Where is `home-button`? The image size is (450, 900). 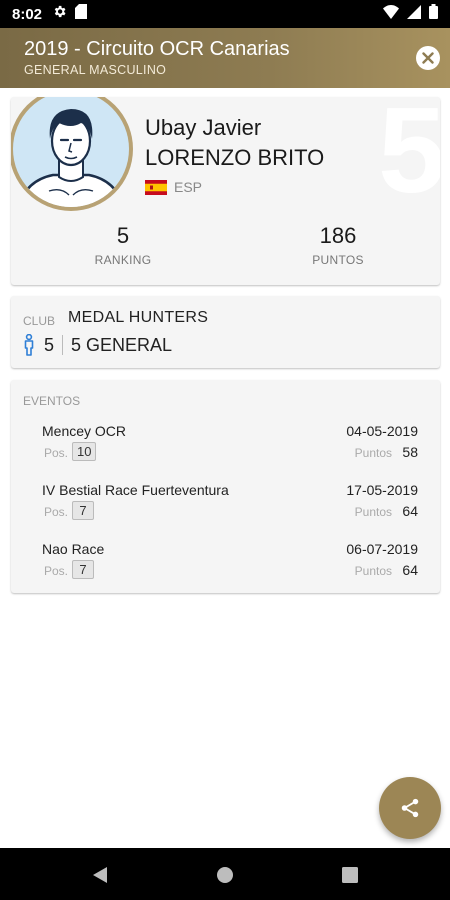
home-button is located at coordinates (225, 875).